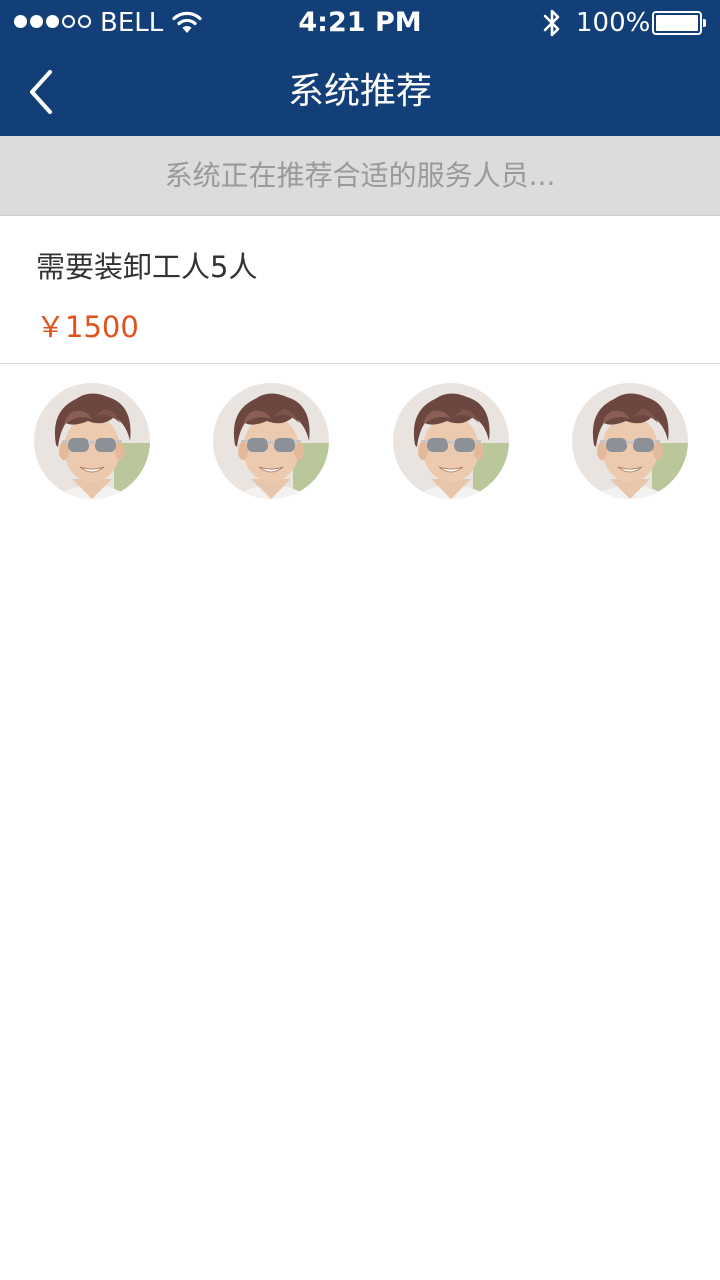  Describe the element at coordinates (147, 267) in the screenshot. I see `order-title: 需要装卸工人5人` at that location.